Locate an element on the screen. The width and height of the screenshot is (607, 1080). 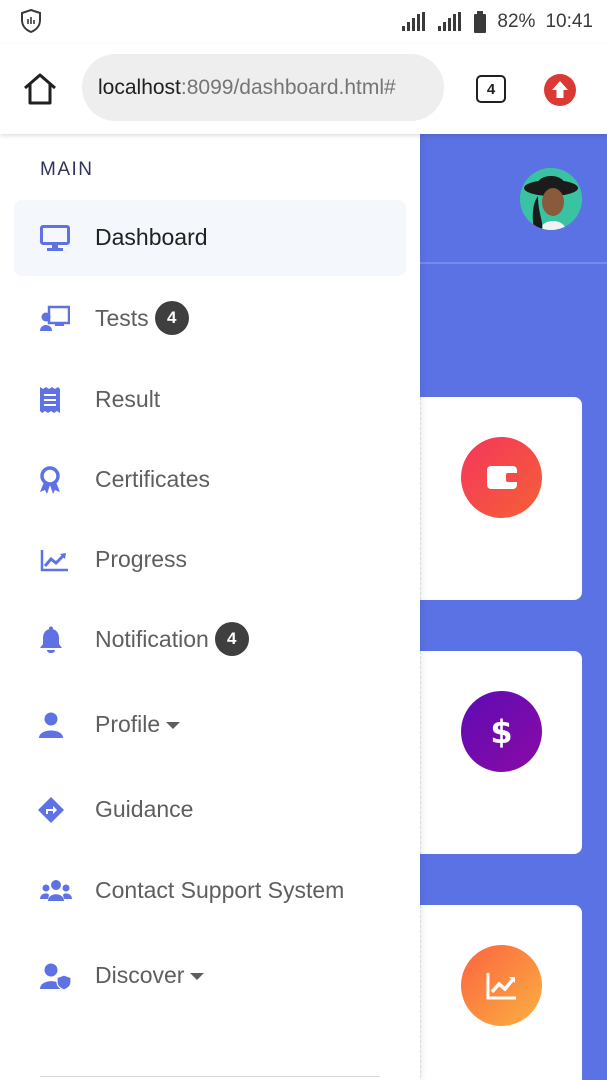
sidebar-item-profile: Profile is located at coordinates (210, 725).